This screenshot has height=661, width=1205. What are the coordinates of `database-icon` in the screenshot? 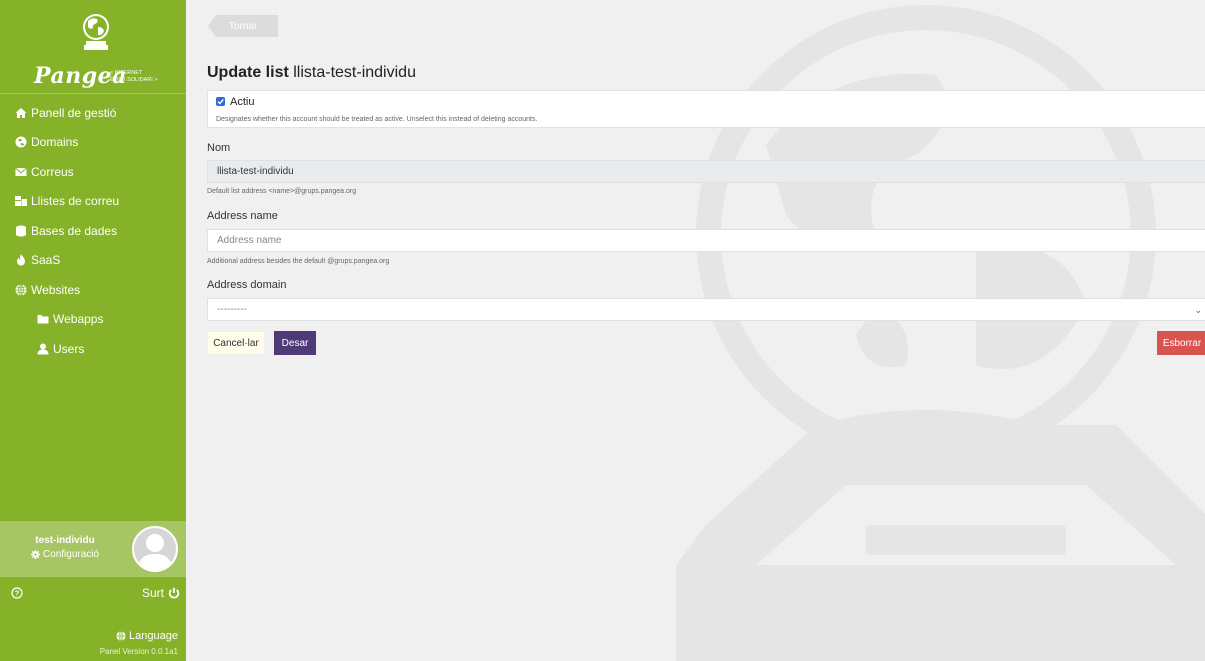 It's located at (21, 231).